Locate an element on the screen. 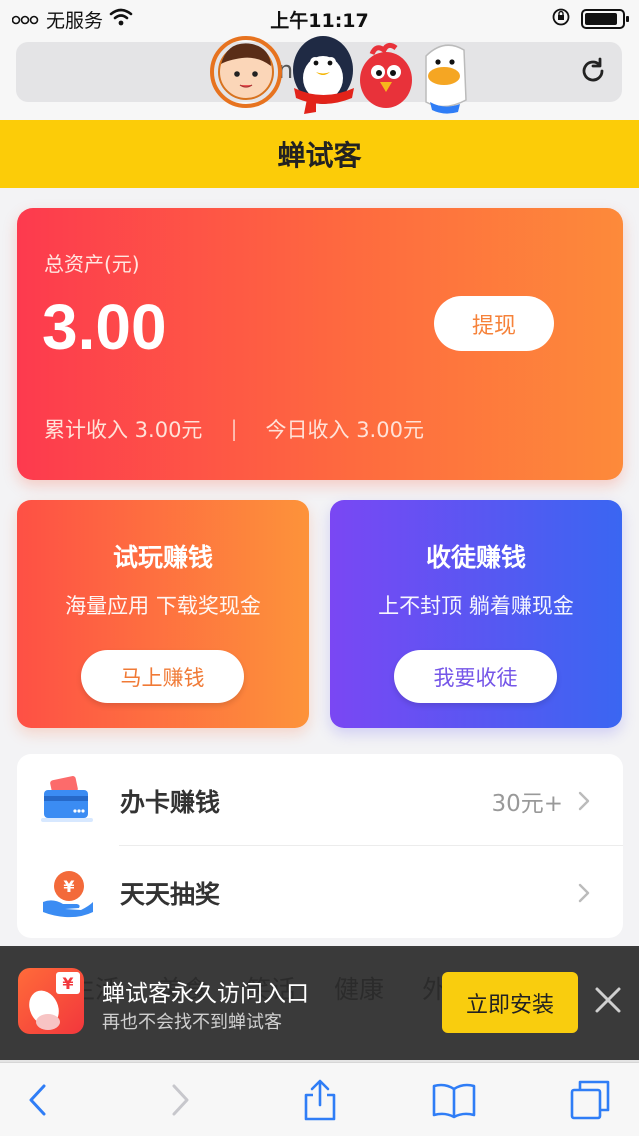  red-bird-sticker is located at coordinates (386, 75).